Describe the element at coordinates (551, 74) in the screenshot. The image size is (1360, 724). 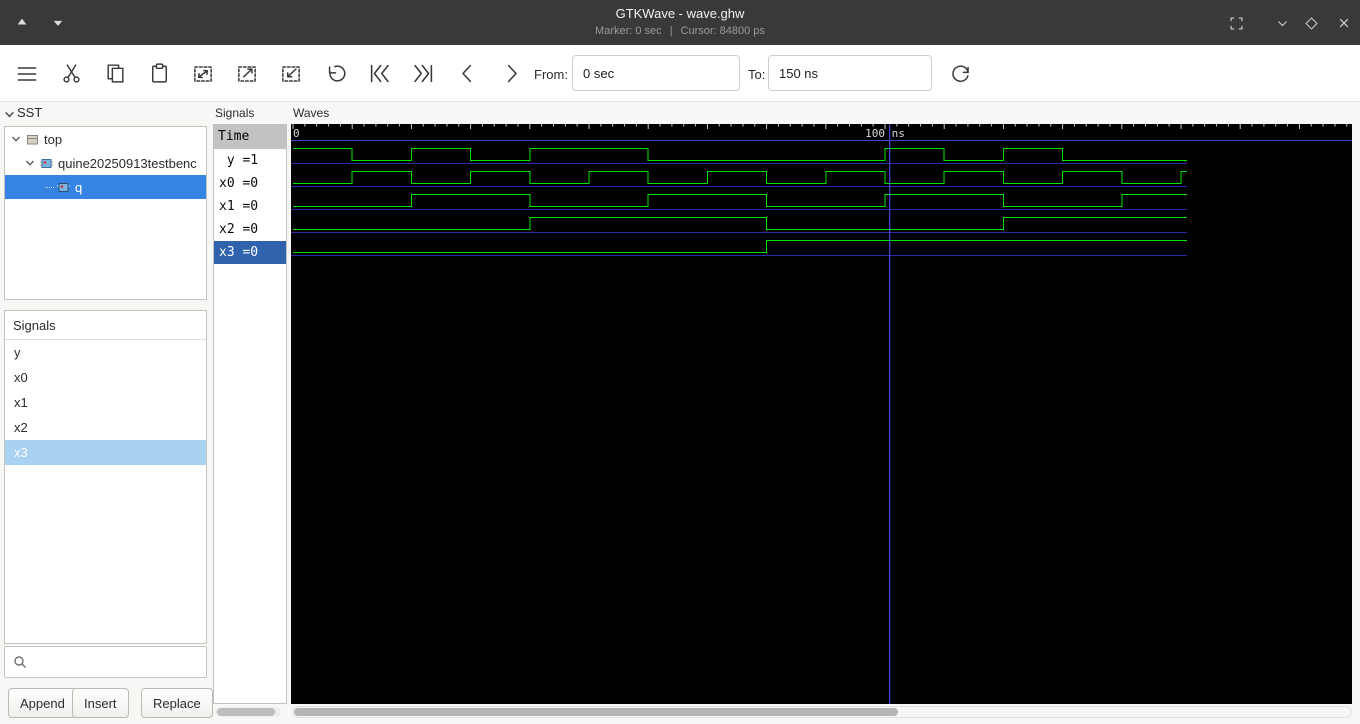
I see `from-label: From:` at that location.